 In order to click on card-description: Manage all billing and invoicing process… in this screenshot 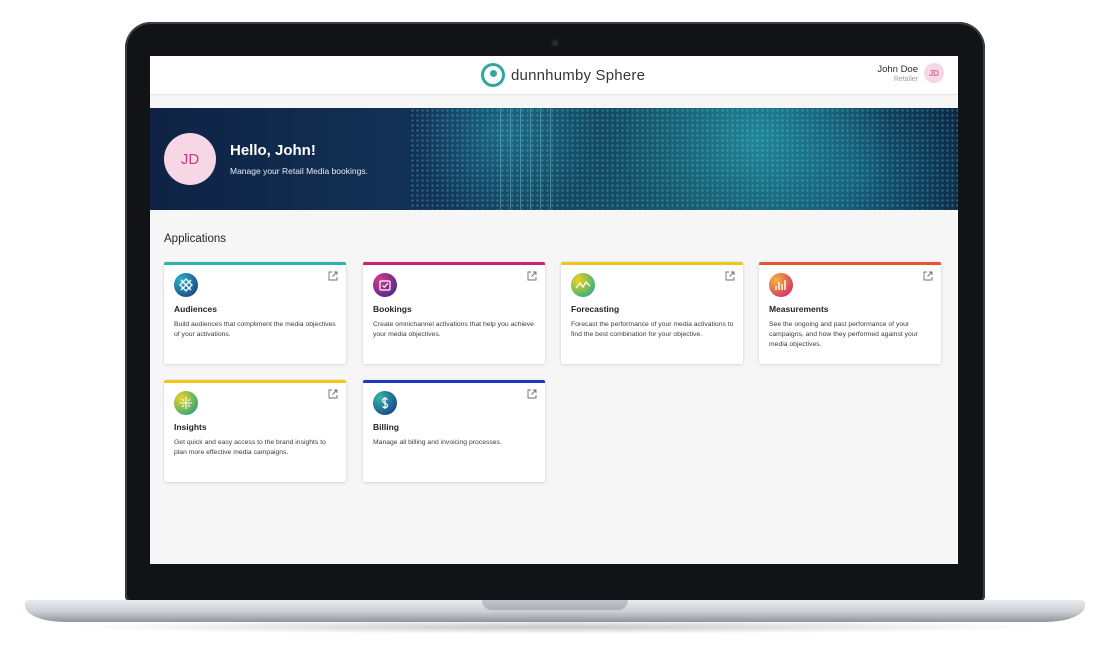, I will do `click(437, 442)`.